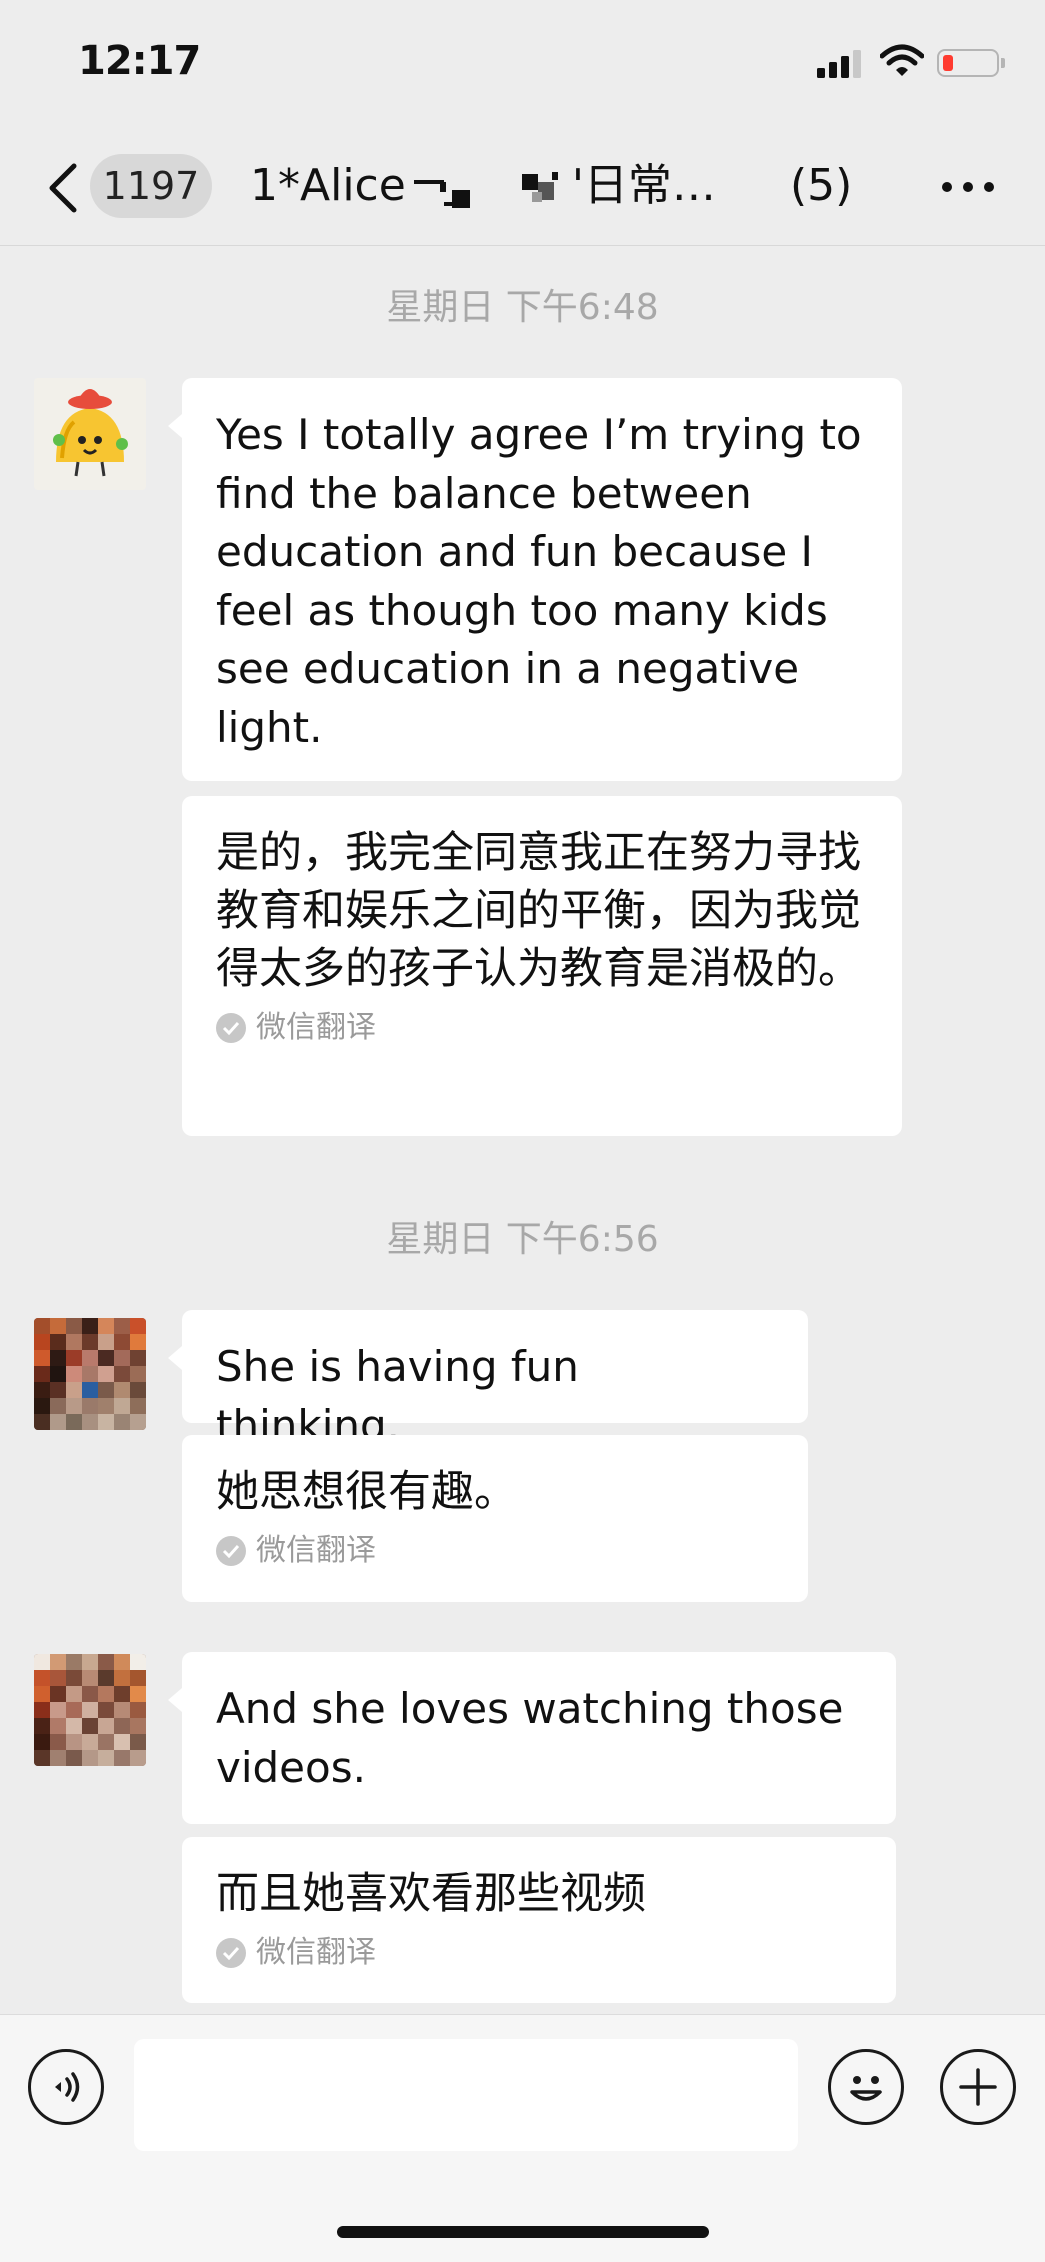 The image size is (1045, 2262). I want to click on sender-avatar-taco, so click(90, 434).